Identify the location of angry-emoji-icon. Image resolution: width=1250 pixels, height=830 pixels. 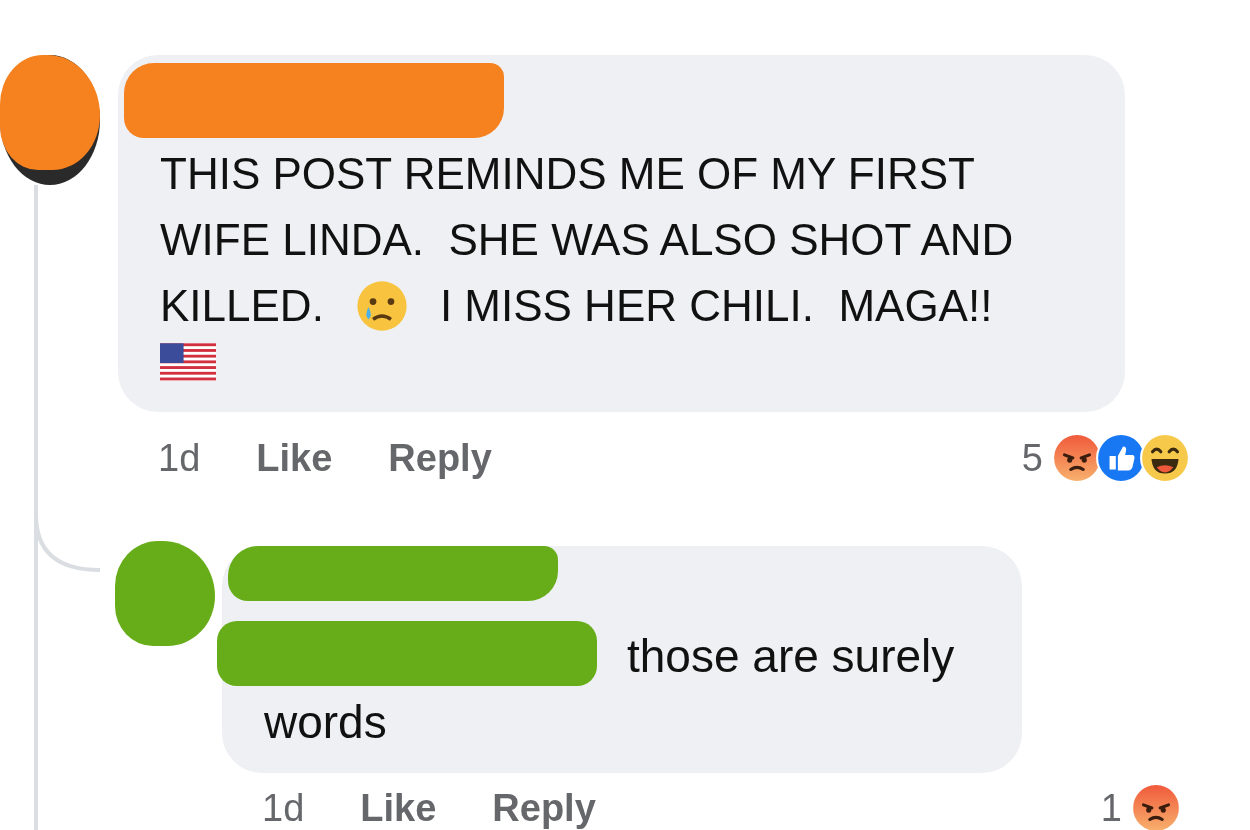
(1156, 806).